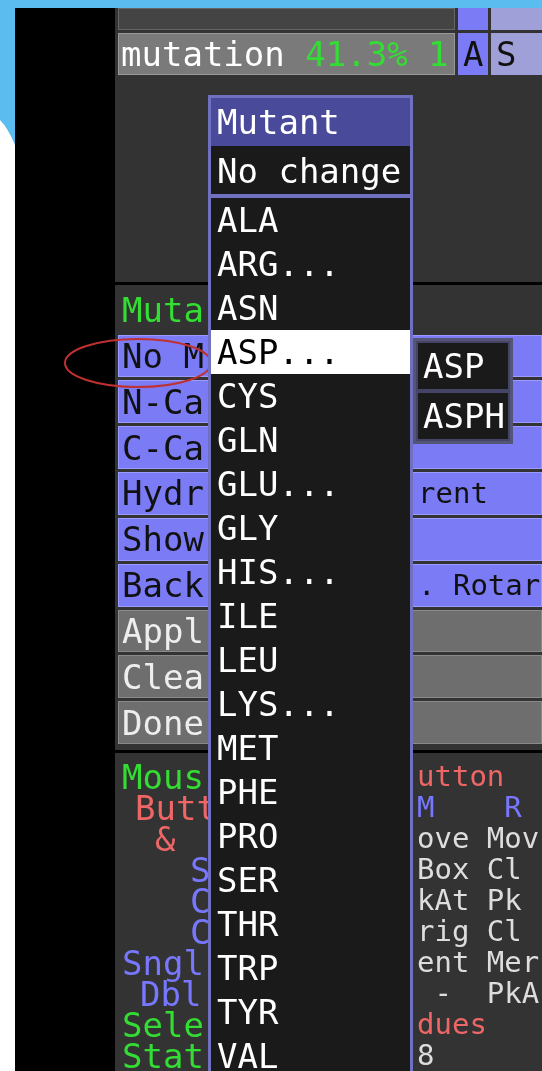 This screenshot has height=1071, width=542. I want to click on menu-title: Mutant, so click(310, 122).